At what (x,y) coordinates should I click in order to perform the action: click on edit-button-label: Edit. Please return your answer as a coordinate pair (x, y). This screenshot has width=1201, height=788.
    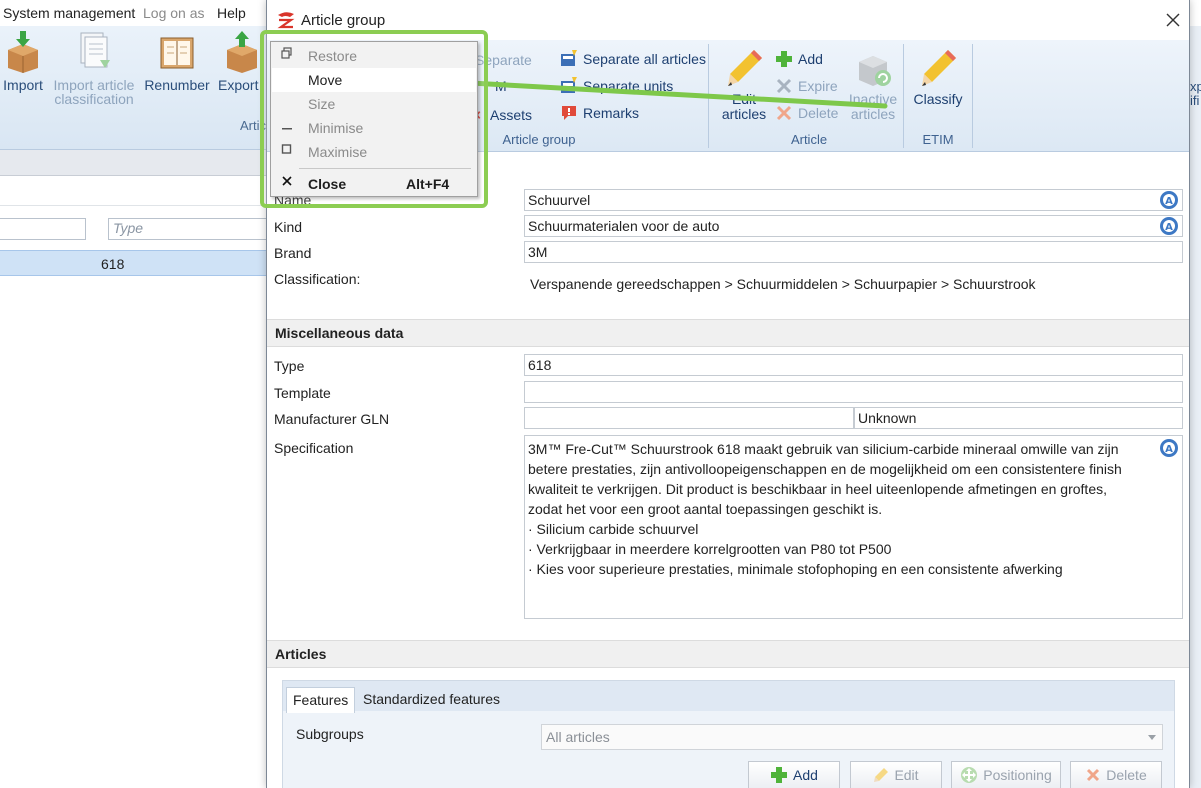
    Looking at the image, I should click on (906, 775).